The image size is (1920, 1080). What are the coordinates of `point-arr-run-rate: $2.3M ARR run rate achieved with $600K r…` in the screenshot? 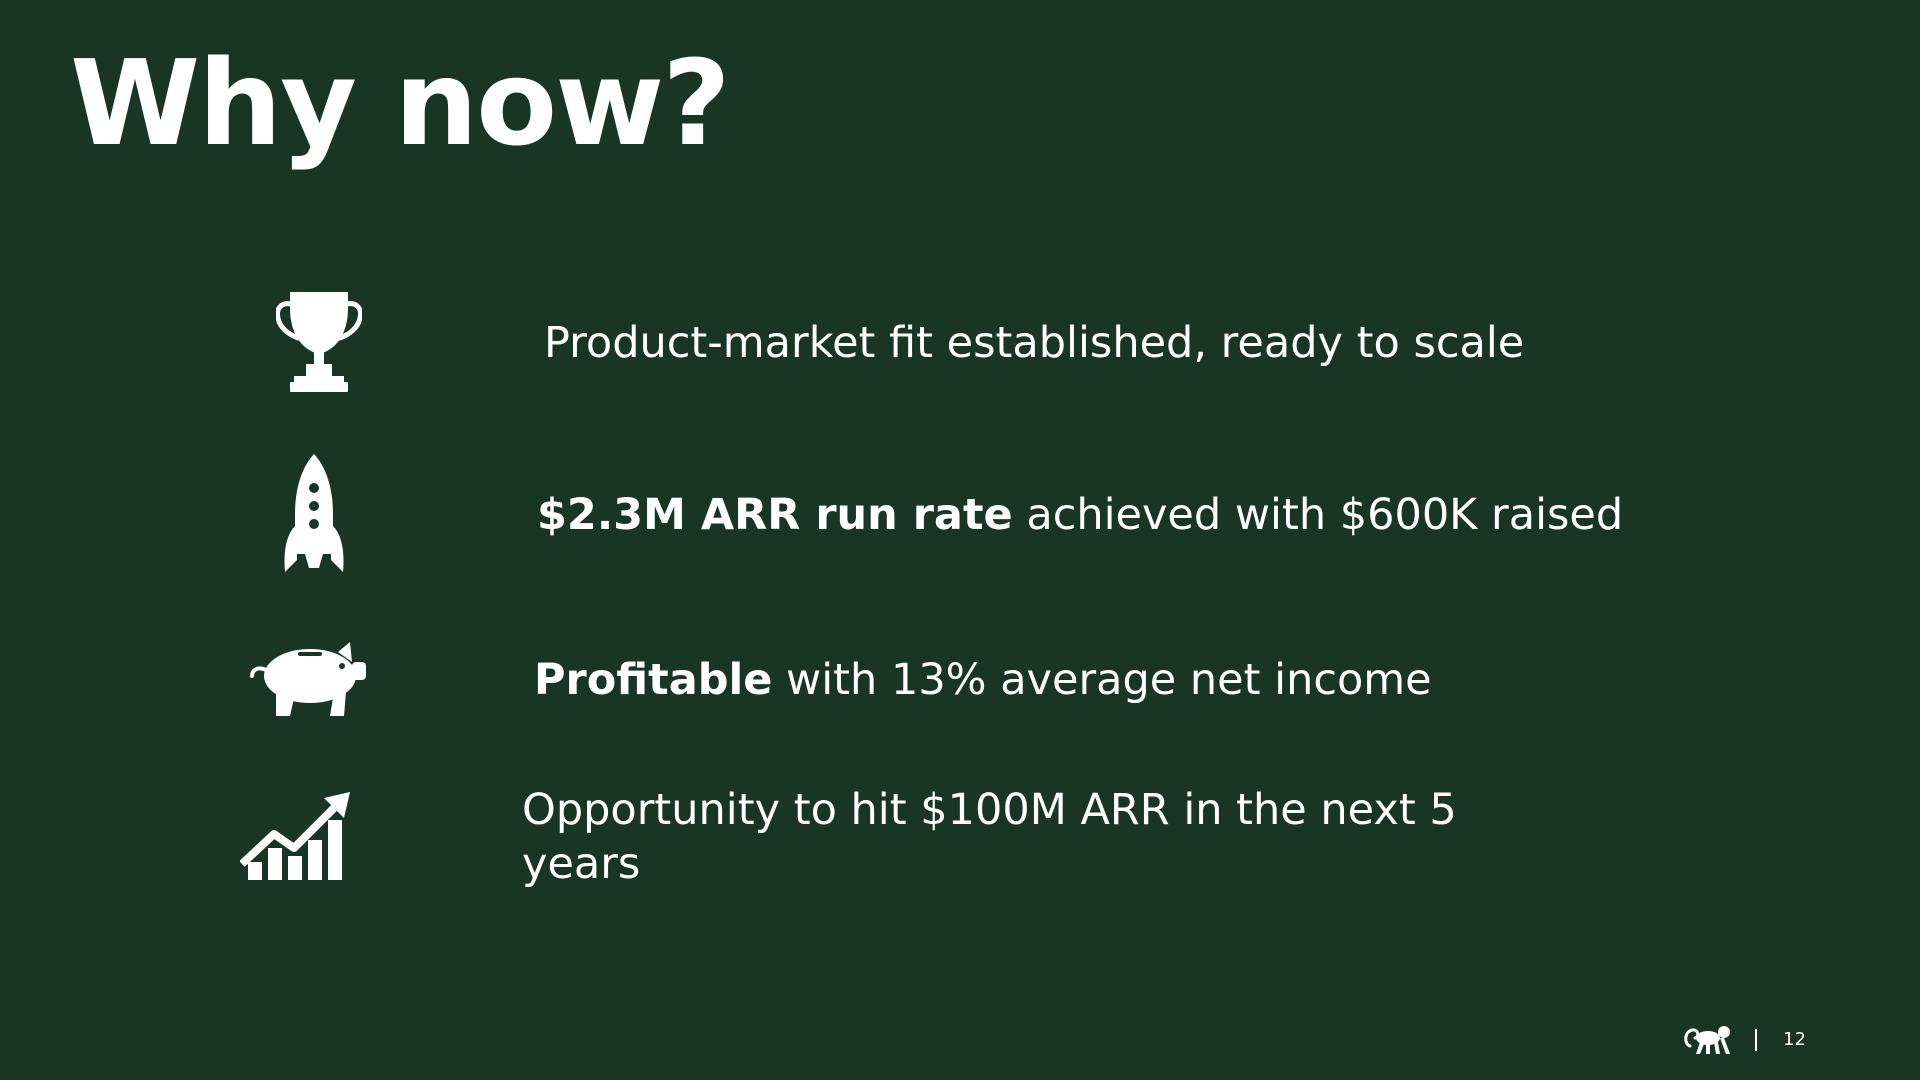 It's located at (1080, 515).